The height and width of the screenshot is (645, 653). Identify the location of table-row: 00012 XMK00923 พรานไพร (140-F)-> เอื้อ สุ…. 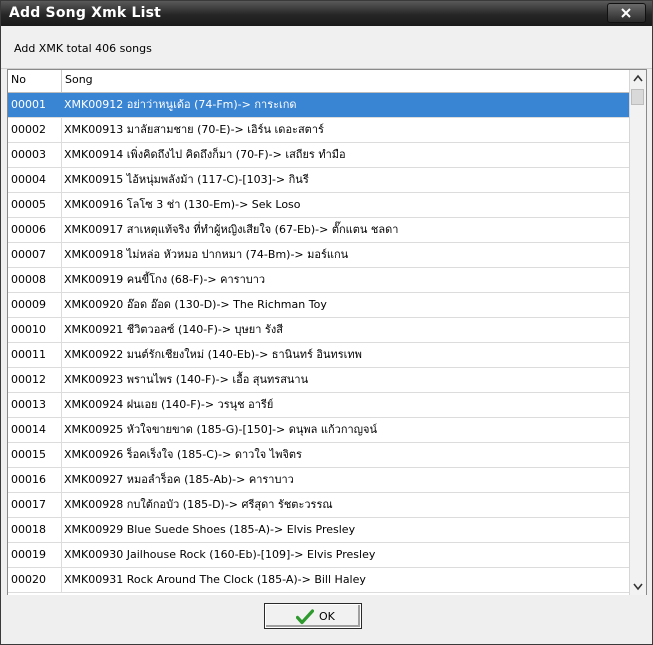
(318, 380).